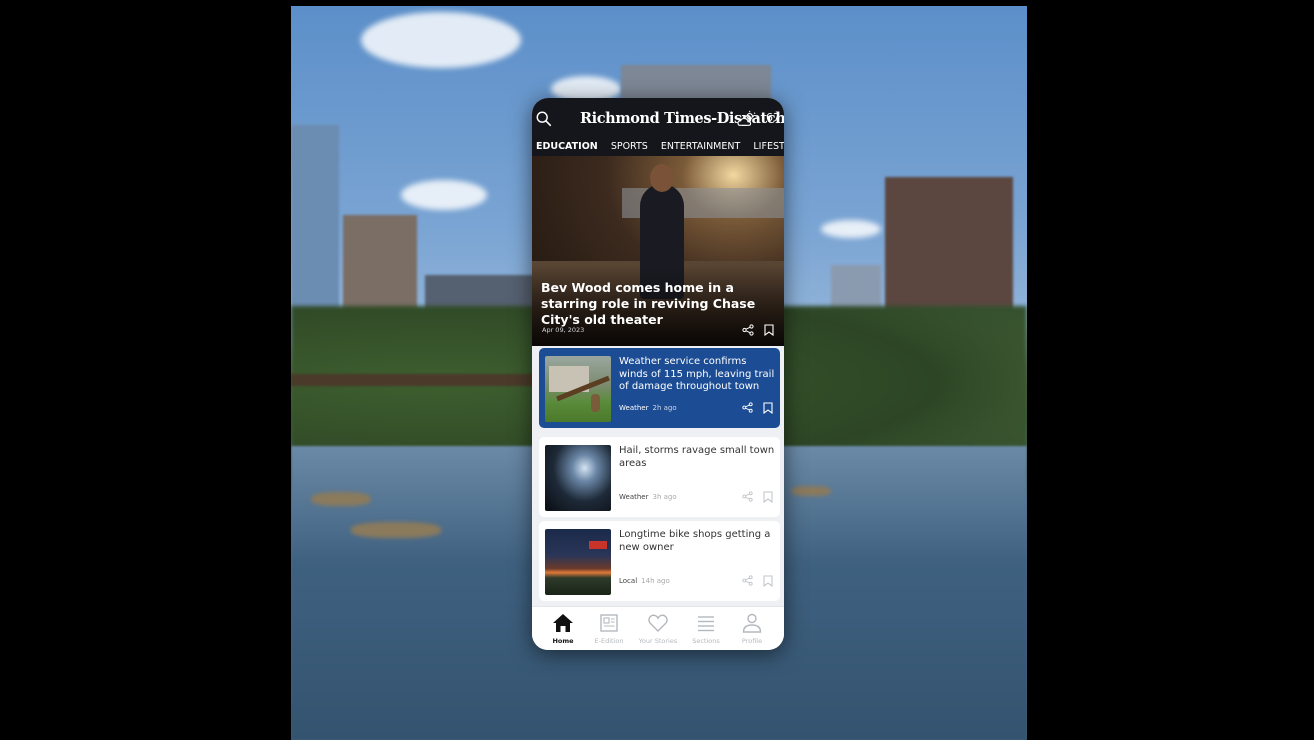 This screenshot has width=1314, height=740. Describe the element at coordinates (563, 641) in the screenshot. I see `tab-label: Home` at that location.